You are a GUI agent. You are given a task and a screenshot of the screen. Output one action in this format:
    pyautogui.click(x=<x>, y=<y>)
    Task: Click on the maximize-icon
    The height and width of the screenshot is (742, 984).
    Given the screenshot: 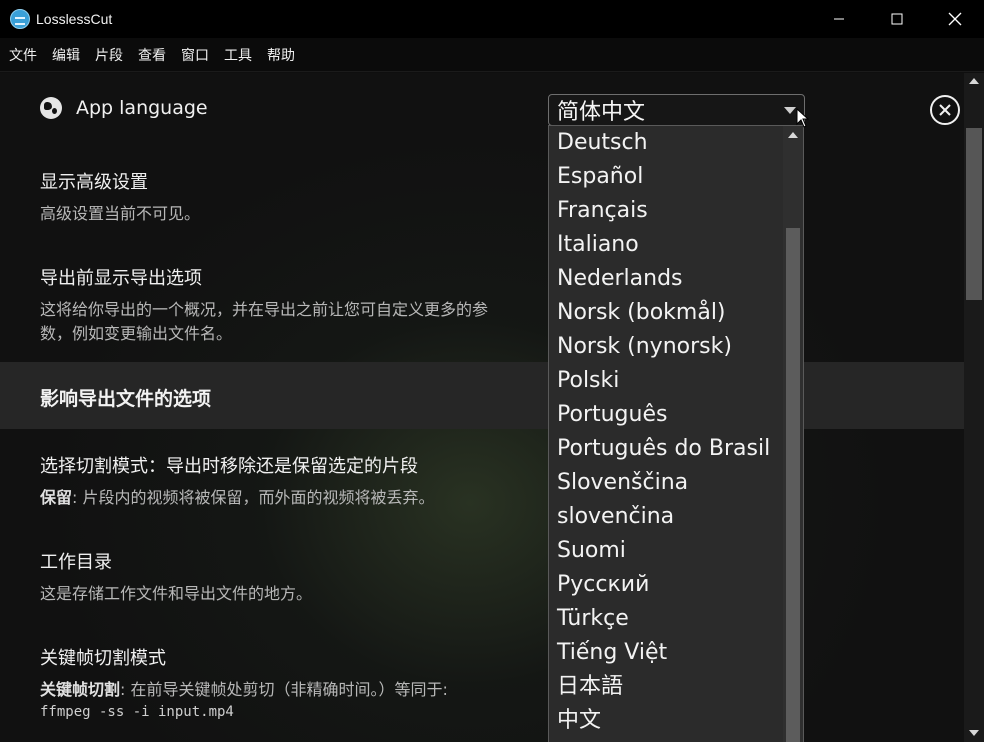 What is the action you would take?
    pyautogui.click(x=897, y=19)
    